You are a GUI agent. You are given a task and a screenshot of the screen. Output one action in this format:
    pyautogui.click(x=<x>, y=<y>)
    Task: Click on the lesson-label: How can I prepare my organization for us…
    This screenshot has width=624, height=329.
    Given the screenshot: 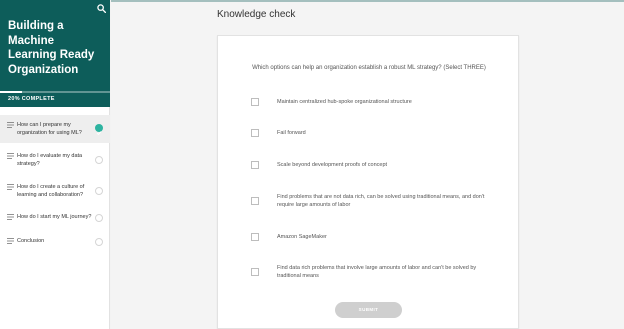 What is the action you would take?
    pyautogui.click(x=49, y=129)
    